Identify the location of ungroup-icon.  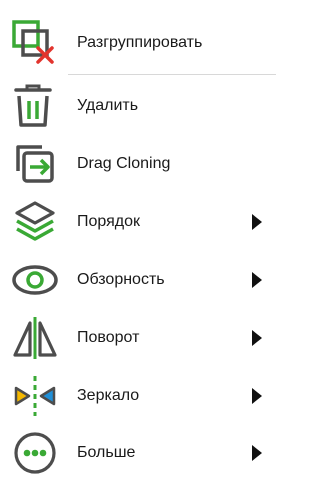
(35, 43).